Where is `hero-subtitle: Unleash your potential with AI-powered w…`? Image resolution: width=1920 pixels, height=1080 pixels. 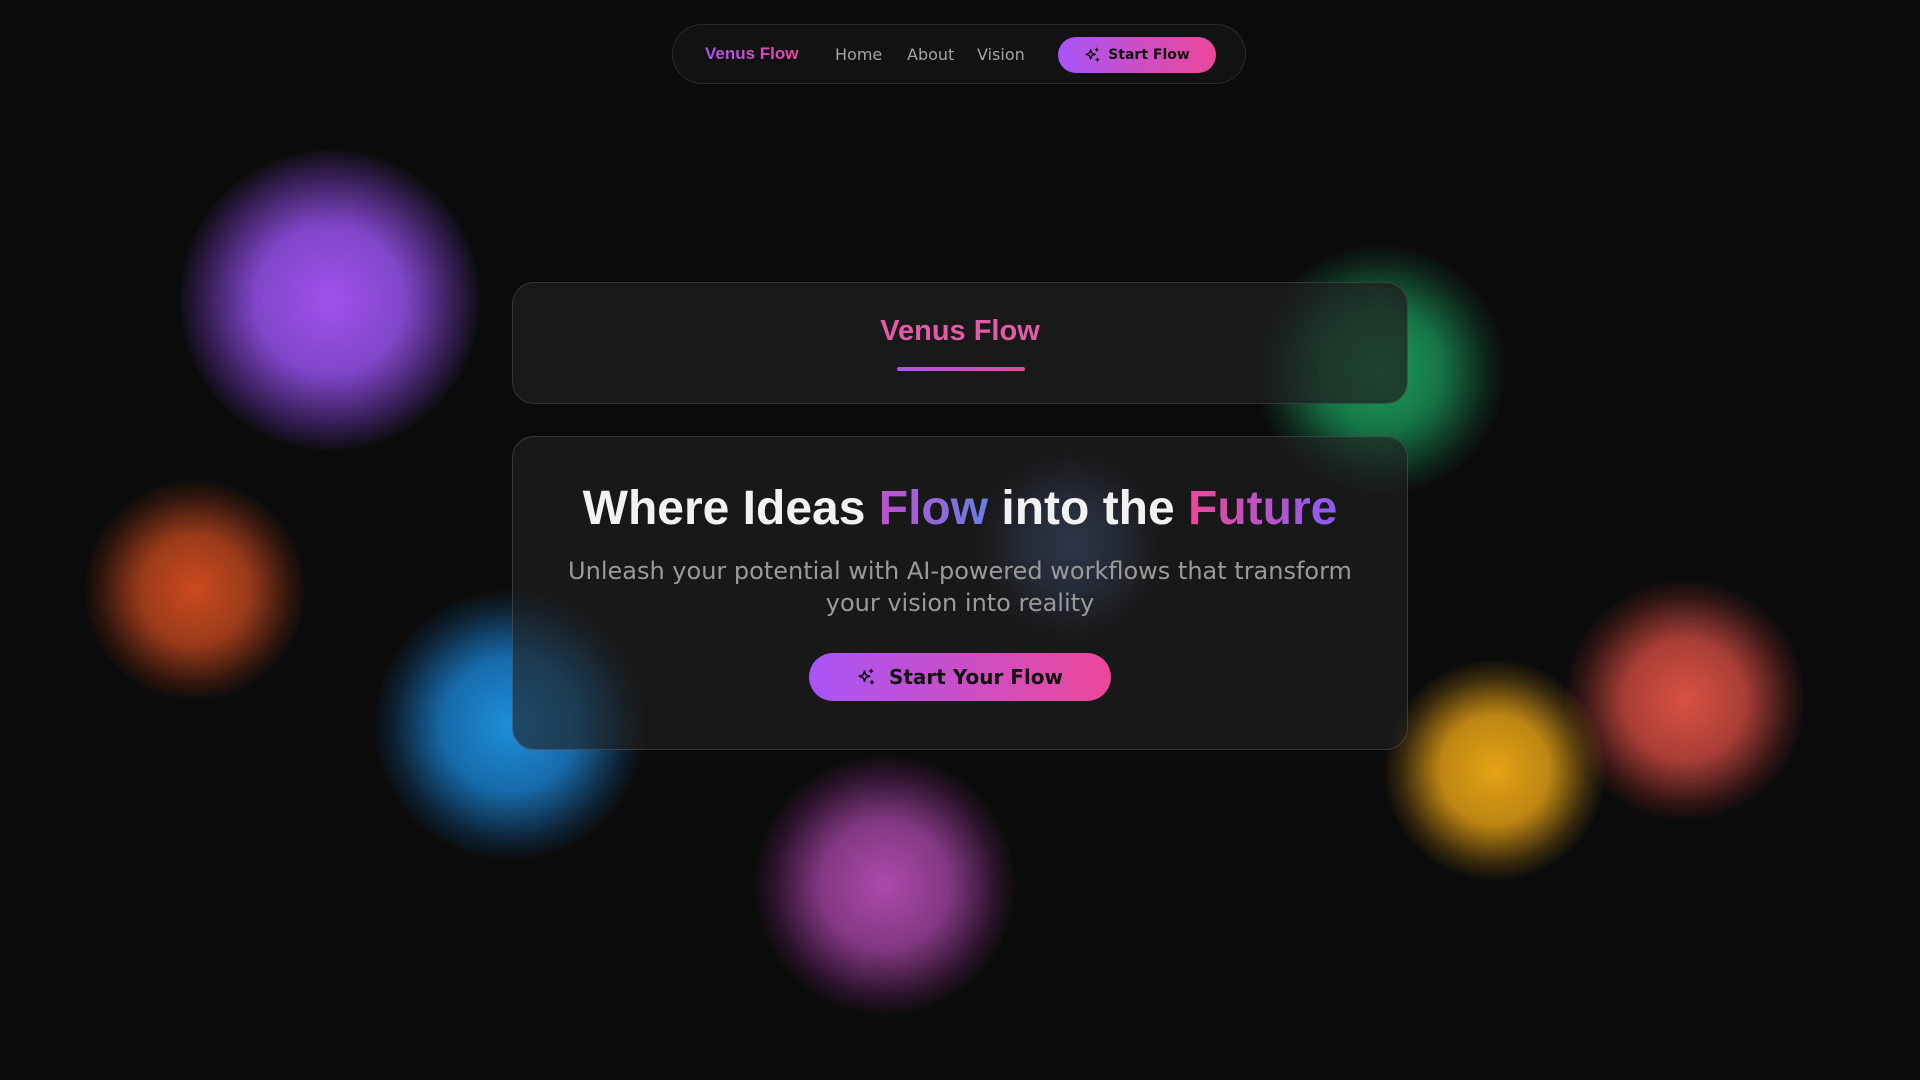
hero-subtitle: Unleash your potential with AI-powered w… is located at coordinates (960, 587).